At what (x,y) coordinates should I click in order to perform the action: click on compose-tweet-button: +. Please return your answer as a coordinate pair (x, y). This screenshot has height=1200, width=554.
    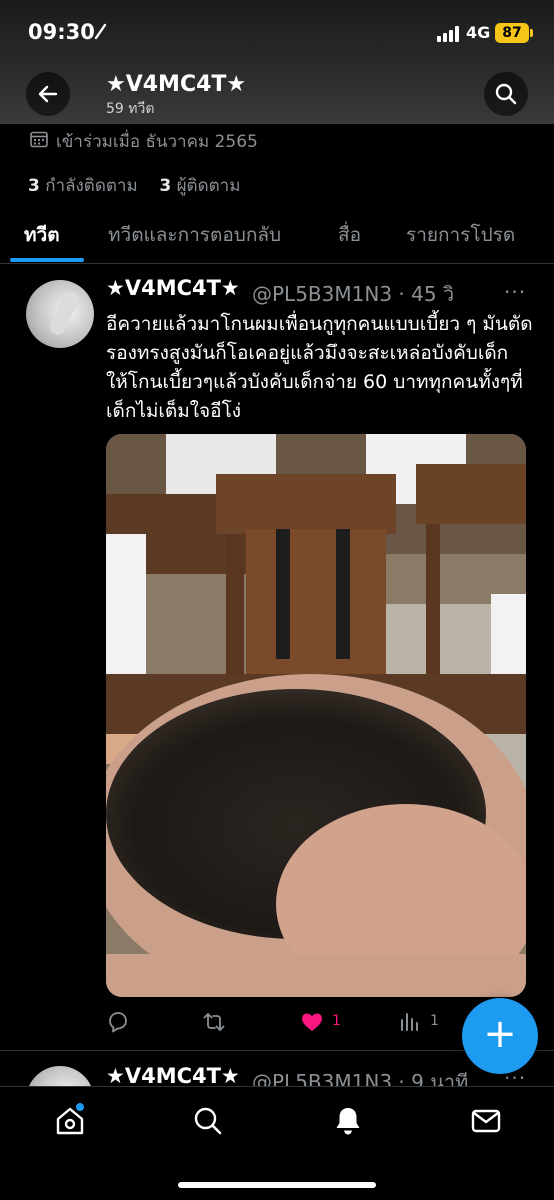
    Looking at the image, I should click on (500, 1036).